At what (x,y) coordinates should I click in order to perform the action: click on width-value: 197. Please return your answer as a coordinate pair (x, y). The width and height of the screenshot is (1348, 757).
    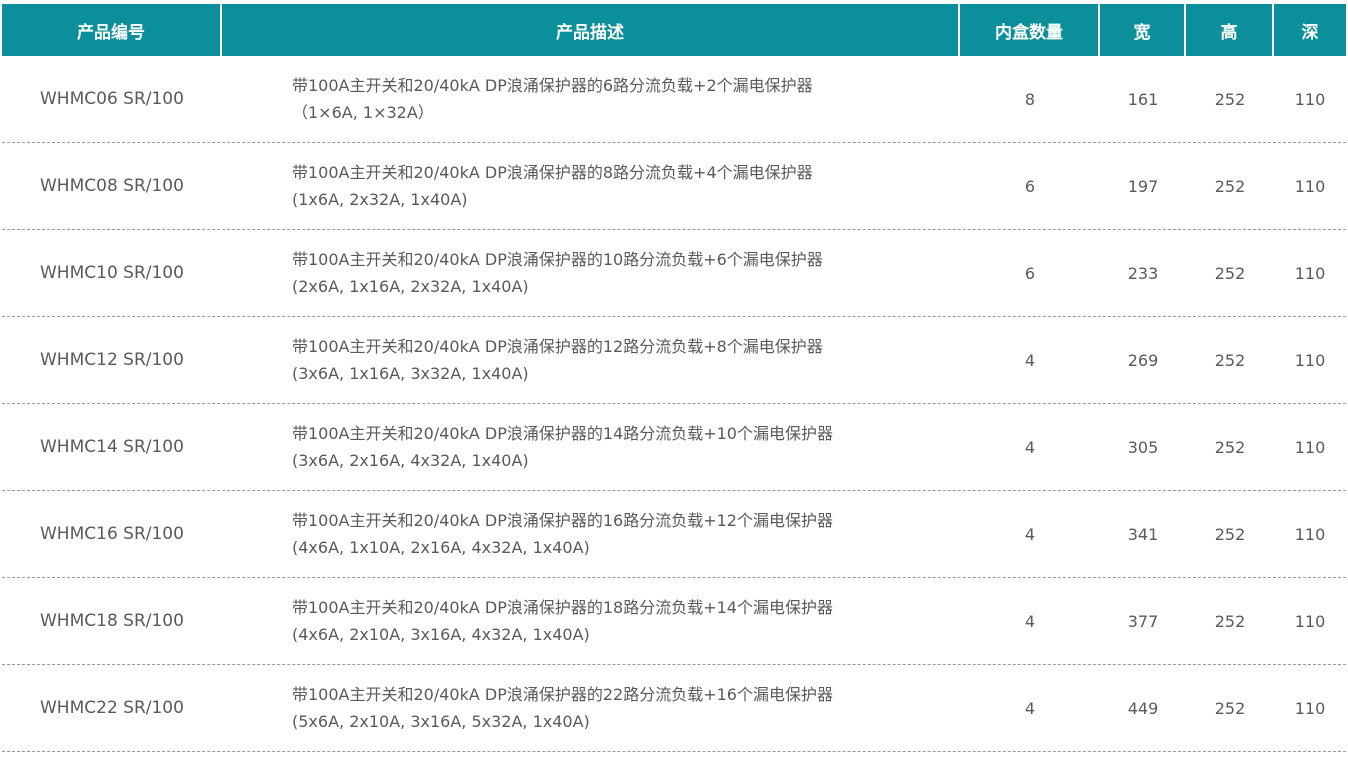
    Looking at the image, I should click on (1143, 186).